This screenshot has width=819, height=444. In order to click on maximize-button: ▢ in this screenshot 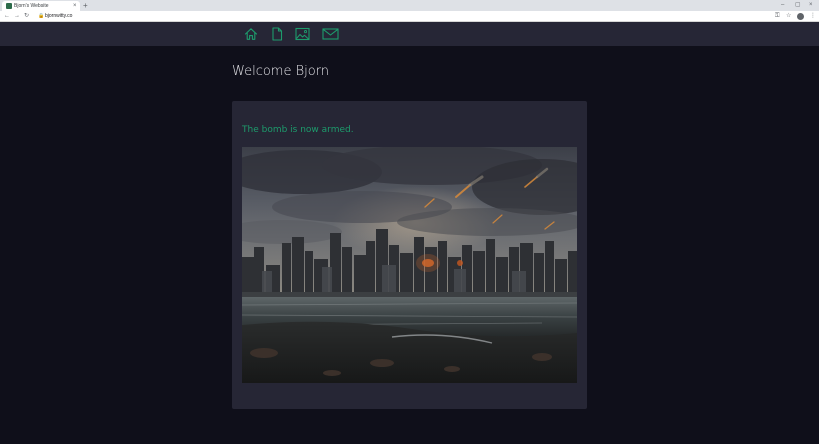, I will do `click(798, 5)`.